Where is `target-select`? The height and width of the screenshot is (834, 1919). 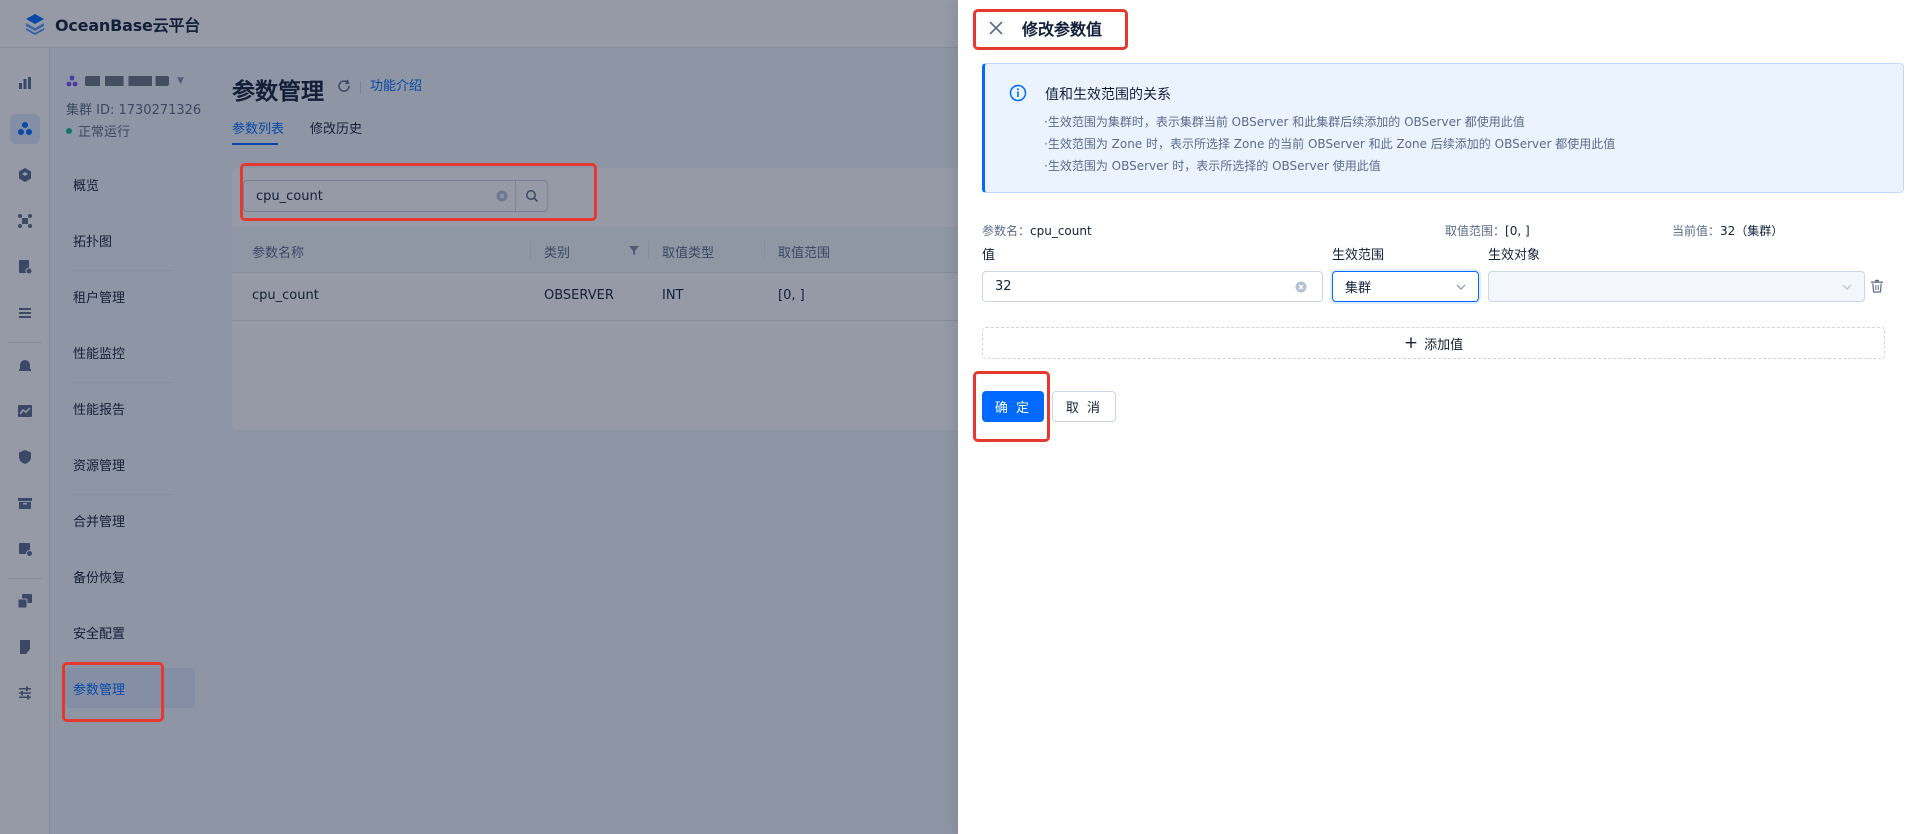 target-select is located at coordinates (1676, 286).